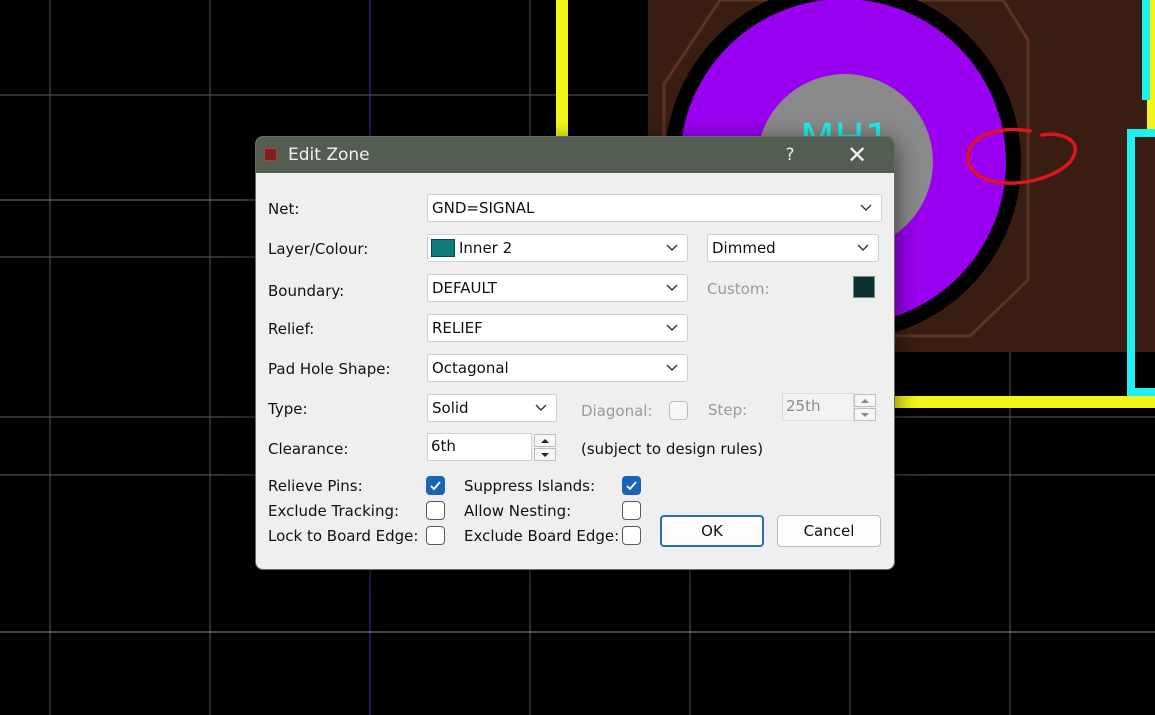 The height and width of the screenshot is (715, 1155). What do you see at coordinates (793, 248) in the screenshot?
I see `layer-display-select: Dimmed` at bounding box center [793, 248].